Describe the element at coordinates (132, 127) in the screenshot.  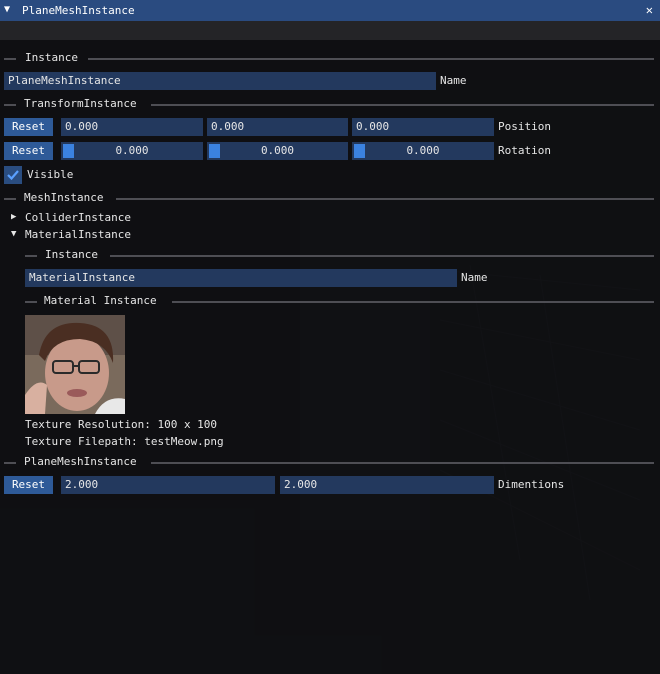
I see `position-x-input: 0.000` at that location.